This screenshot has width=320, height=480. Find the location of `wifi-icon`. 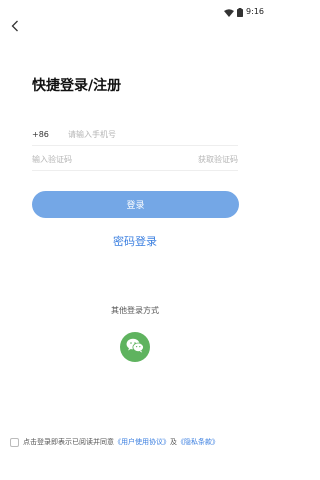

wifi-icon is located at coordinates (229, 11).